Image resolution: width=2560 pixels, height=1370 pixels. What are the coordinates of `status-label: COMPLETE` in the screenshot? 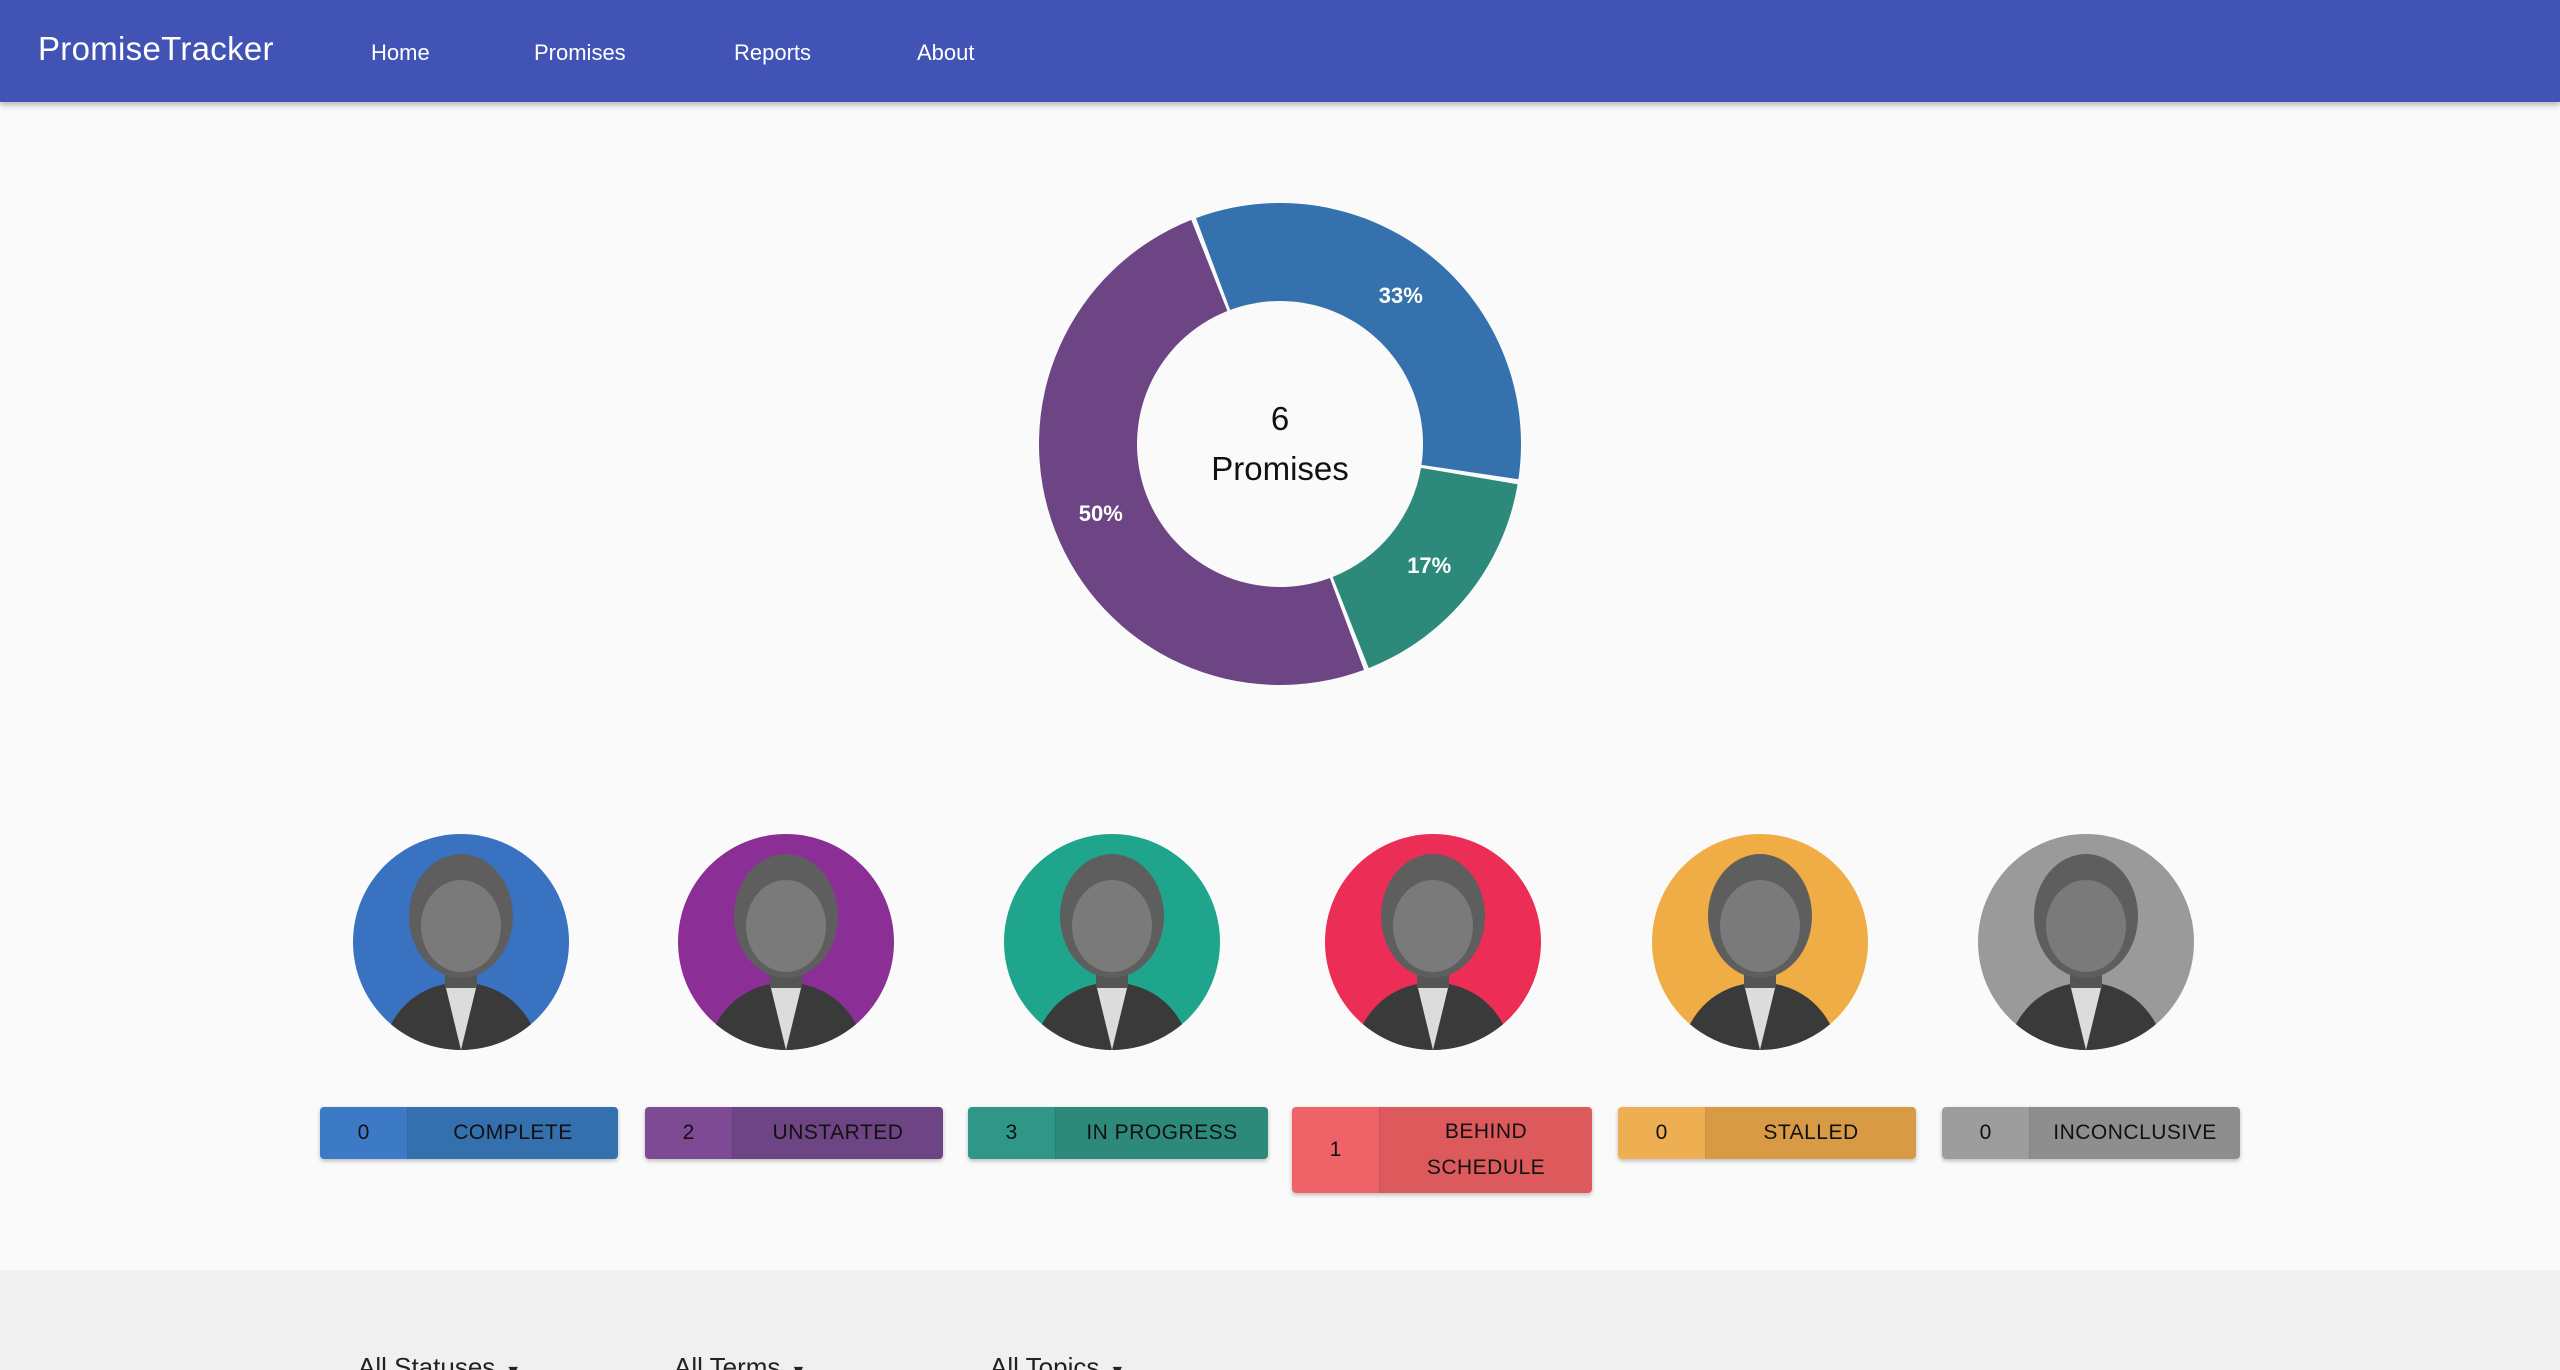 It's located at (513, 1133).